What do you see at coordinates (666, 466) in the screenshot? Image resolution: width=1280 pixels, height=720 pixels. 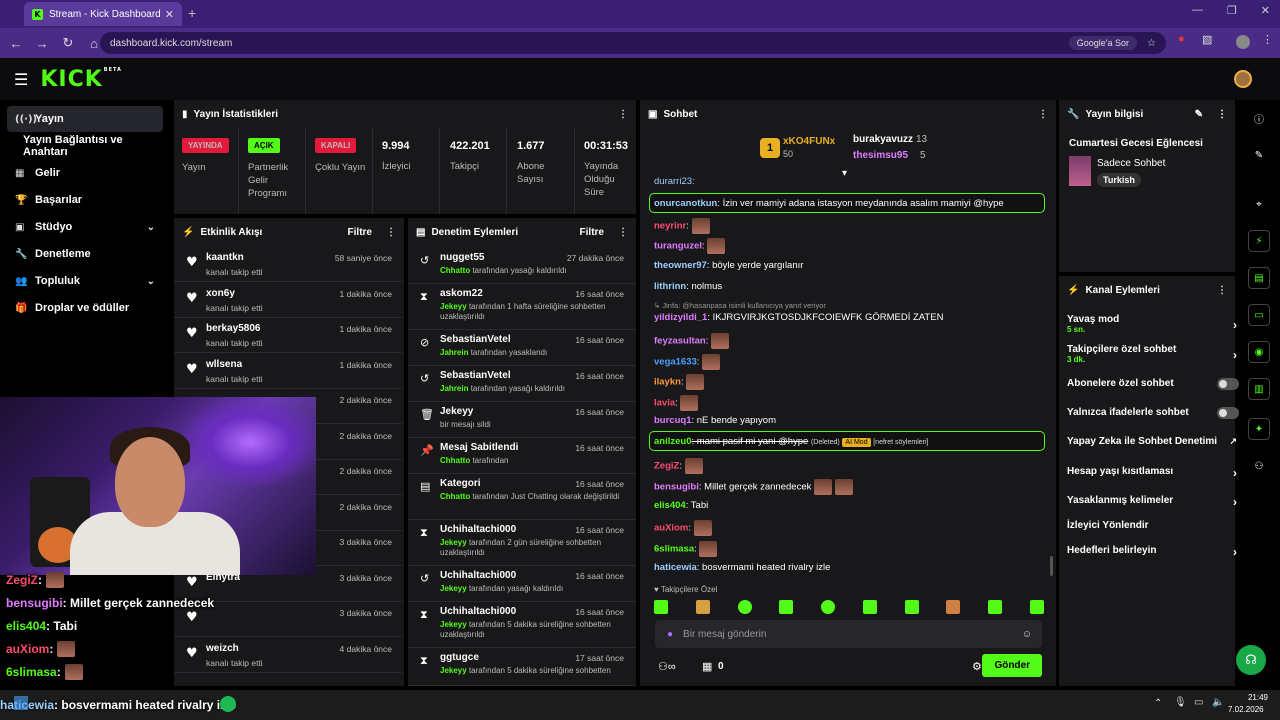 I see `chat-username: ZegiZ` at bounding box center [666, 466].